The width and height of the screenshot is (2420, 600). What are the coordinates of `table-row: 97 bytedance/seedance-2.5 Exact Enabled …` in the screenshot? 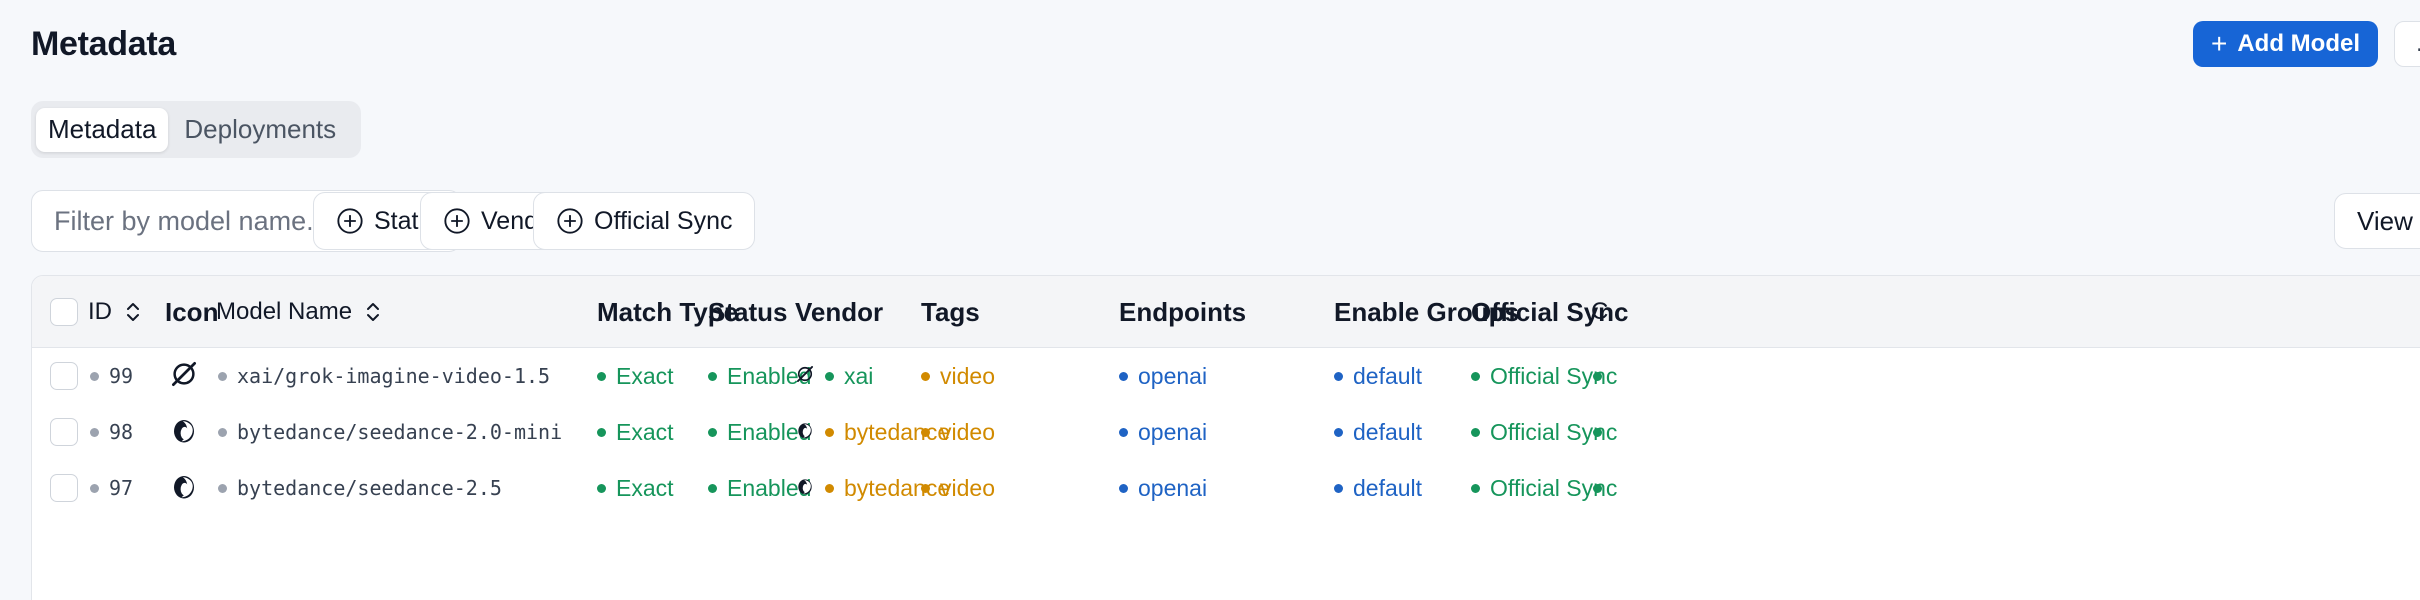 It's located at (1226, 488).